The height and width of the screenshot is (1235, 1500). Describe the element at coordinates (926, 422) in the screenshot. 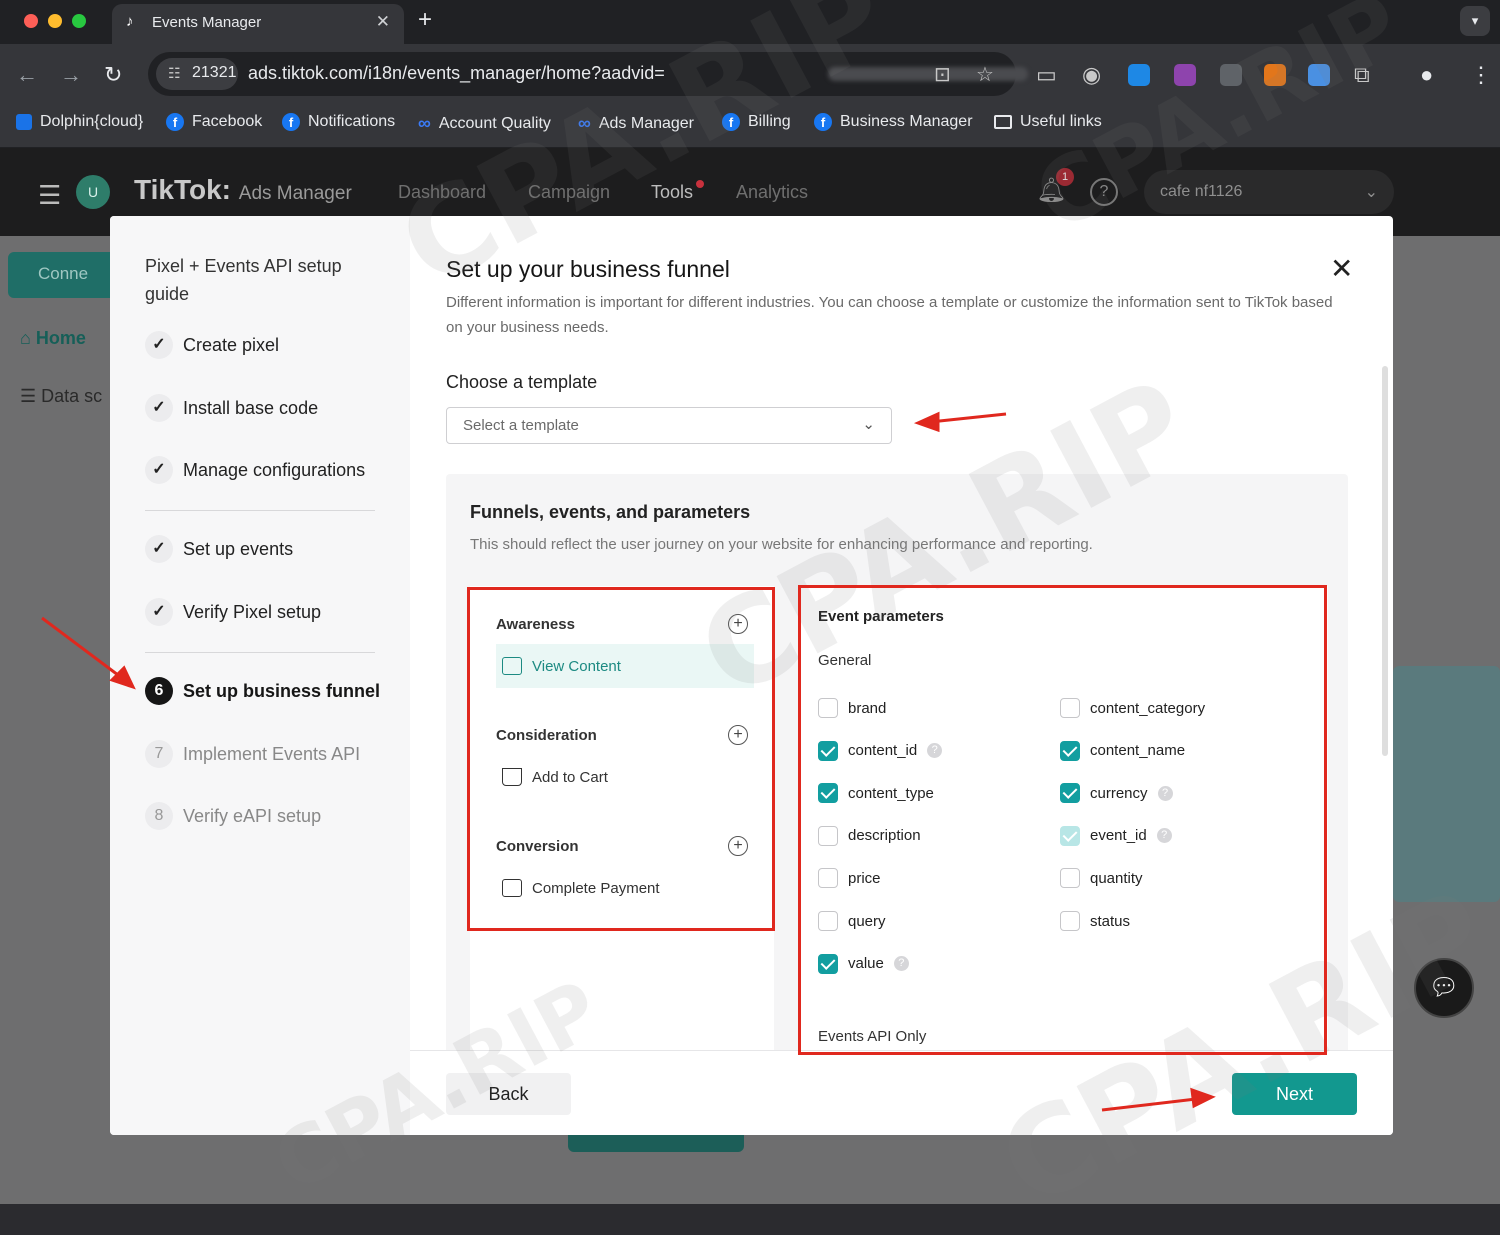

I see `arrow-template-head` at that location.